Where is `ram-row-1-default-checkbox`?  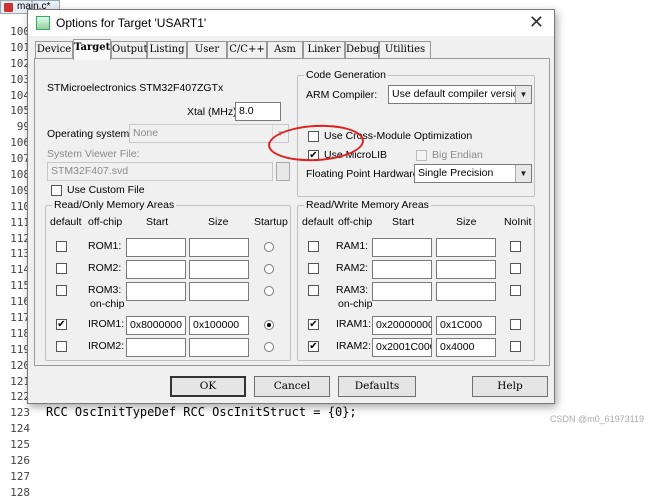 ram-row-1-default-checkbox is located at coordinates (313, 268).